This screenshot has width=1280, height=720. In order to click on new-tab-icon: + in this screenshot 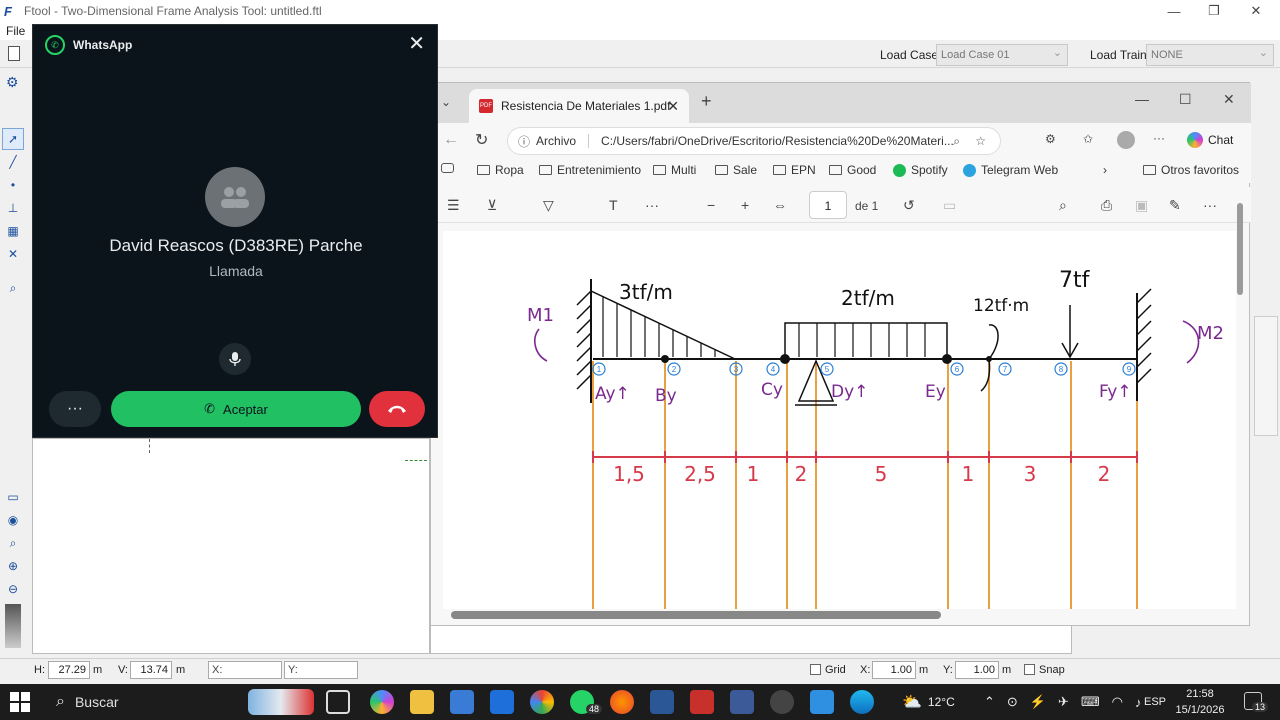, I will do `click(706, 101)`.